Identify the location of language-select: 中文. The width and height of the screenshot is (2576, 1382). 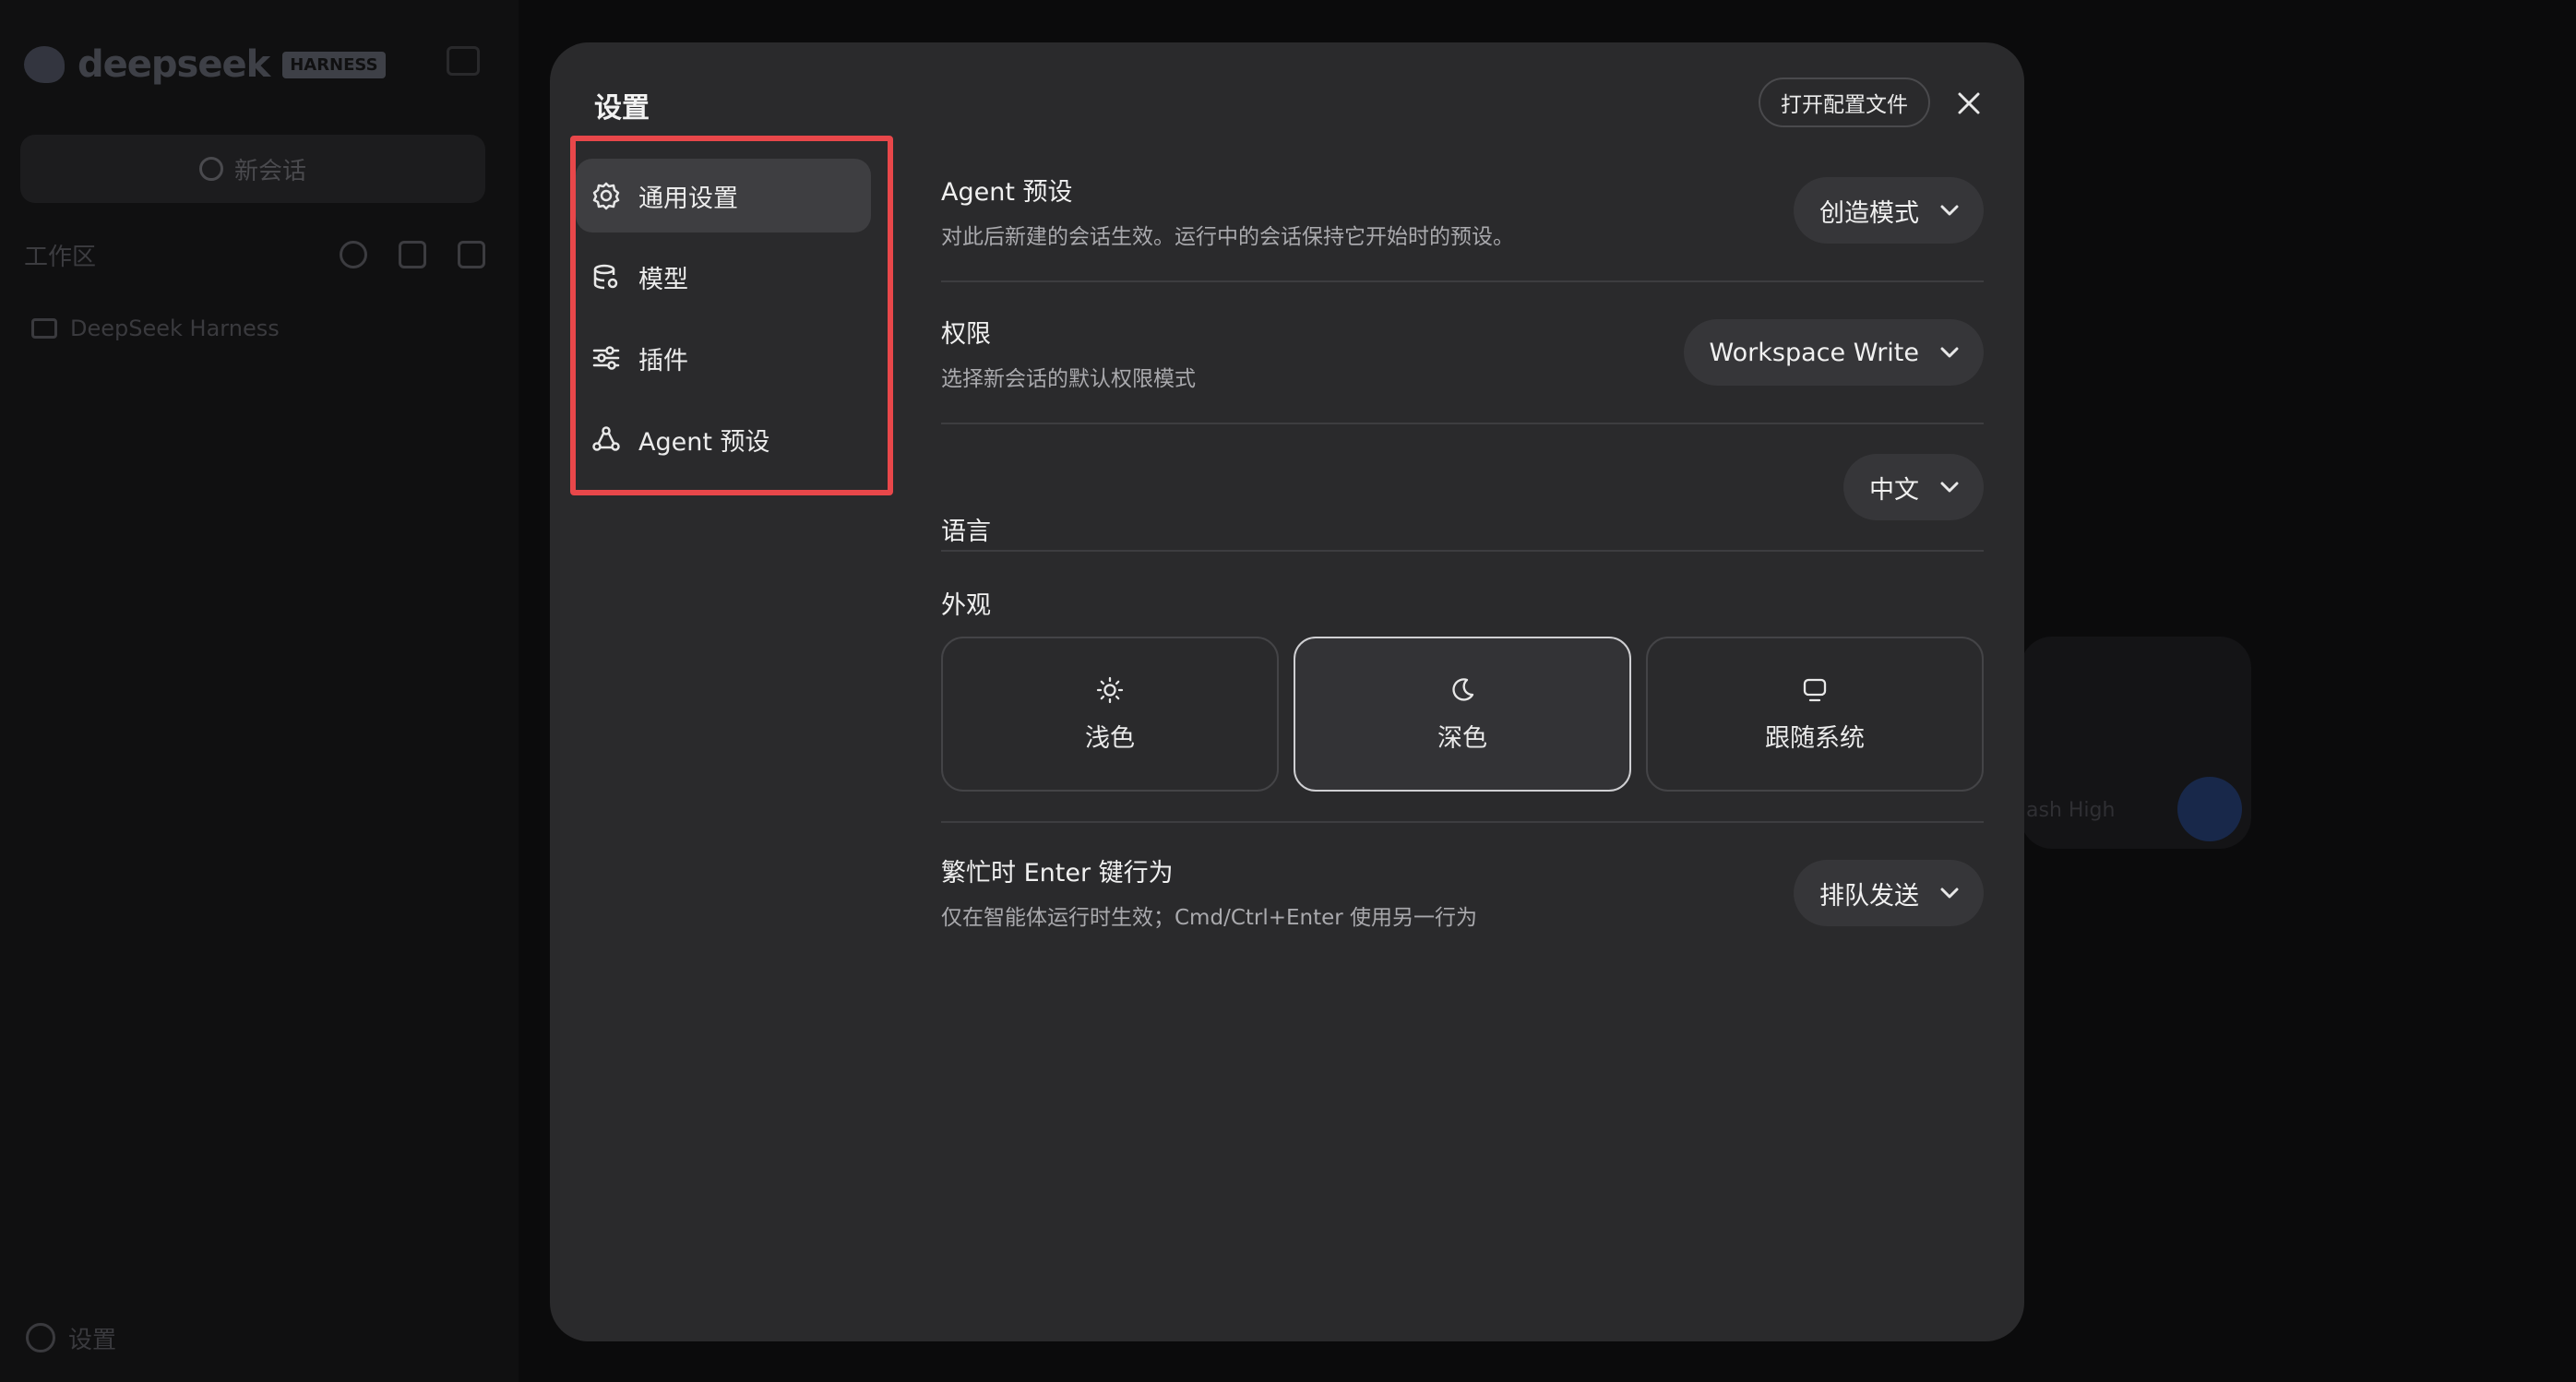
(1914, 487).